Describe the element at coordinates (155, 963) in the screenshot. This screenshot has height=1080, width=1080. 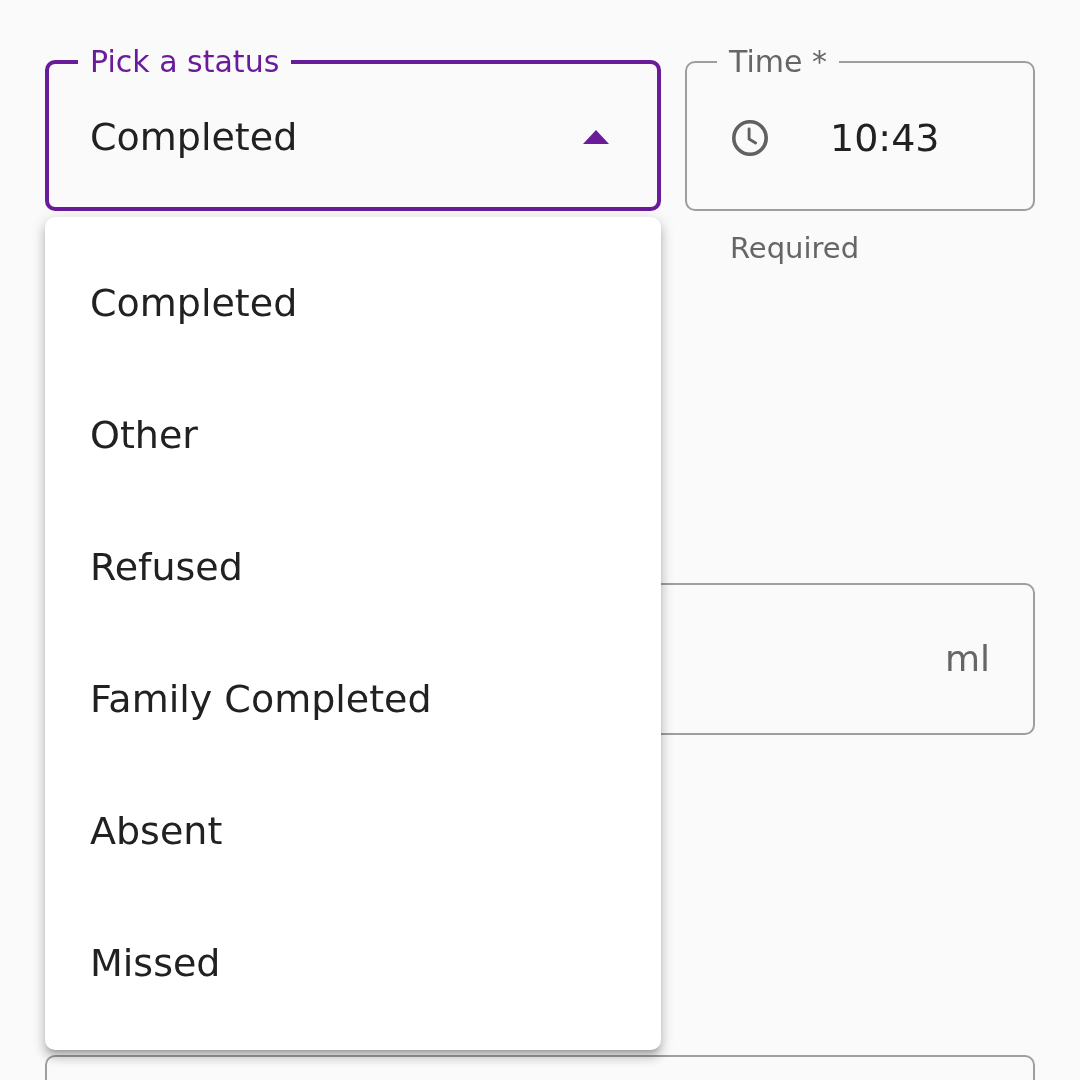
I see `menu-option: Missed` at that location.